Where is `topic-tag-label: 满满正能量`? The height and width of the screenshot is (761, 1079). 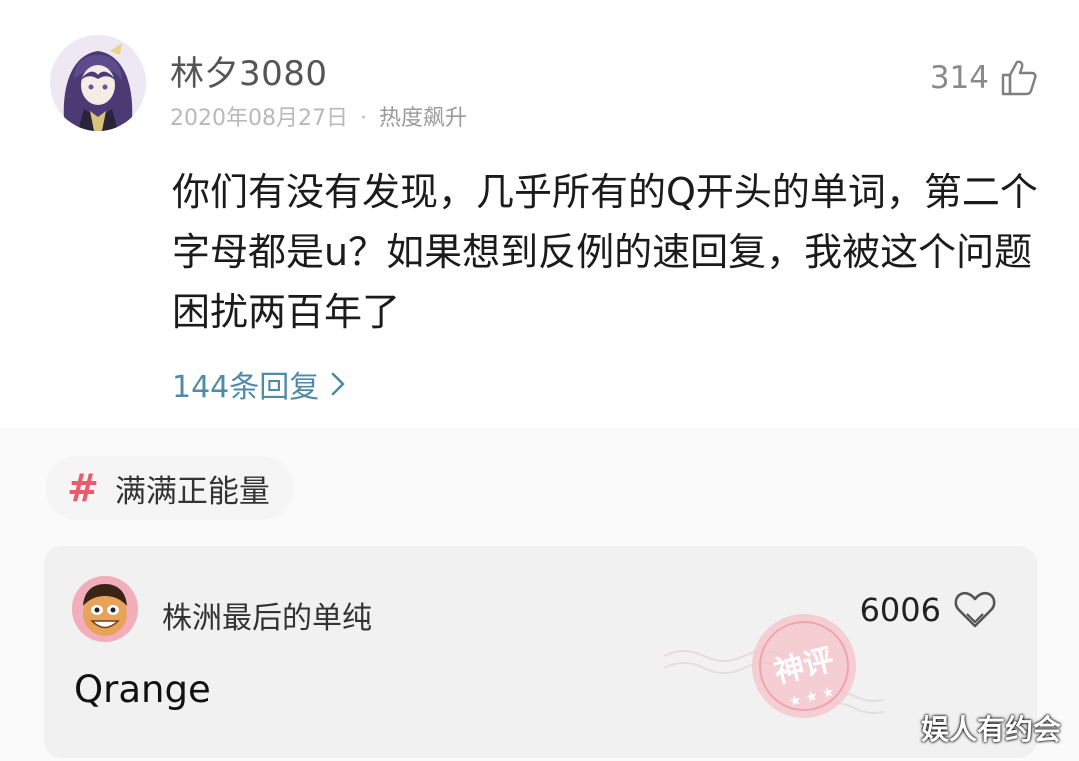 topic-tag-label: 满满正能量 is located at coordinates (192, 491).